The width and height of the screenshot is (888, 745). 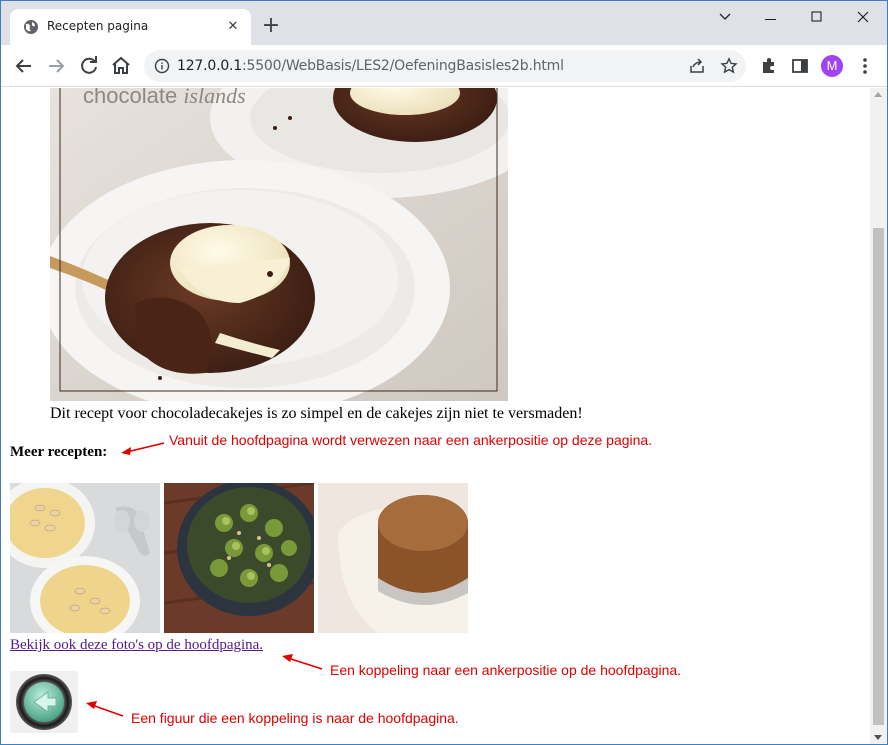 I want to click on thumb-sprouts-image, so click(x=239, y=558).